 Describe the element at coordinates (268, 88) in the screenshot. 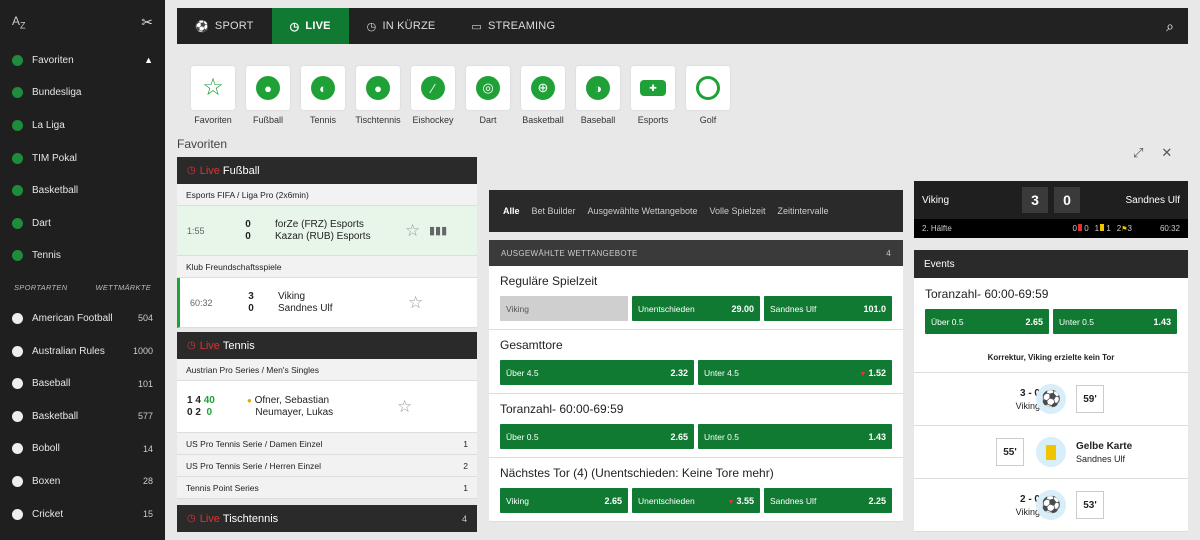

I see `football-icon: ●` at that location.